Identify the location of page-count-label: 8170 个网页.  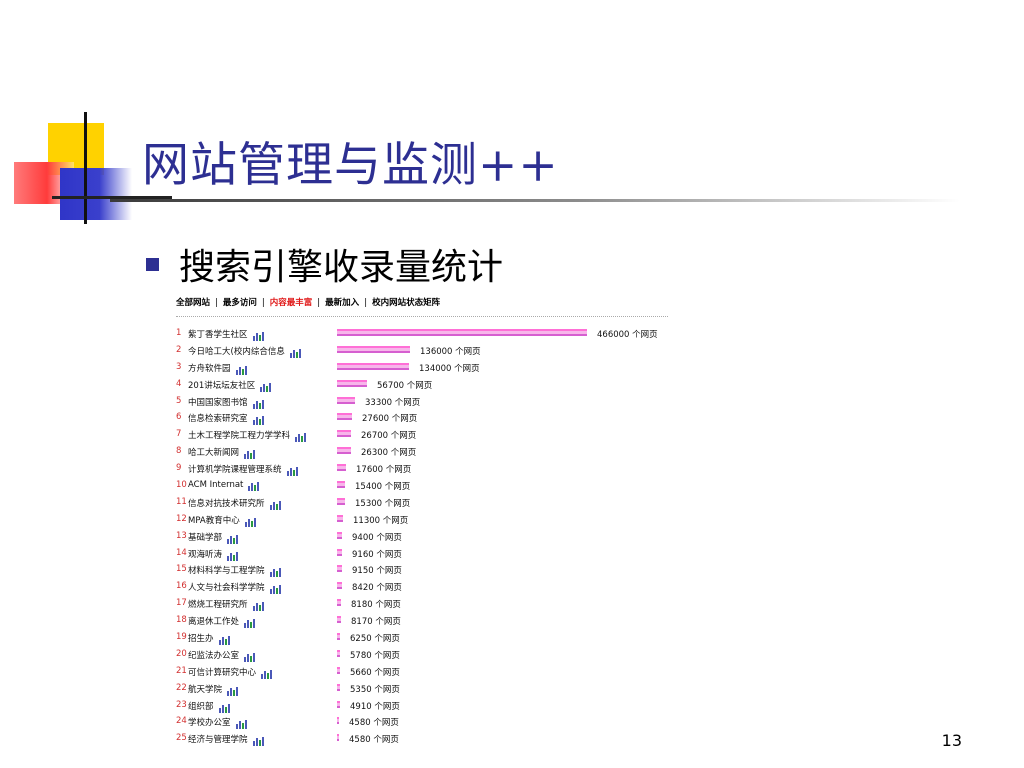
(376, 622).